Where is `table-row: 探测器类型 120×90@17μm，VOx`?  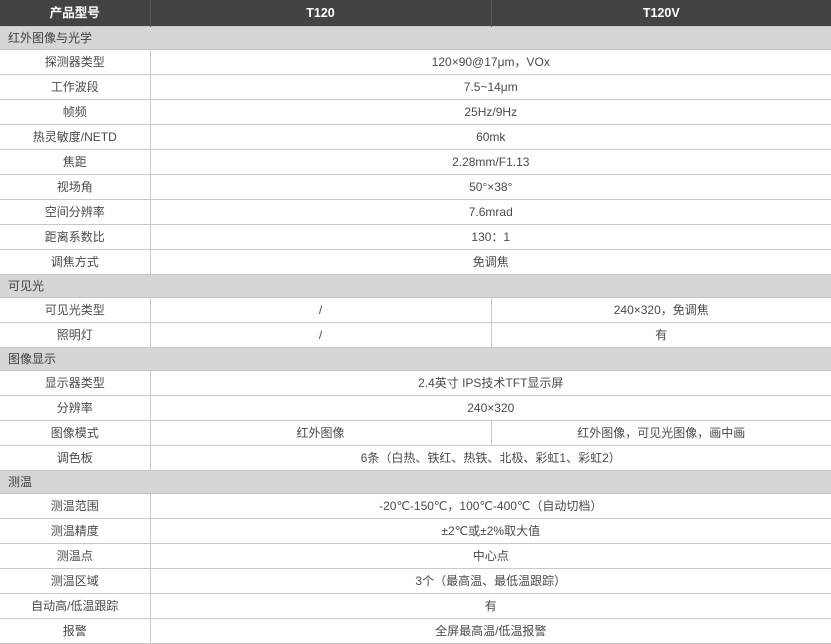
table-row: 探测器类型 120×90@17μm，VOx is located at coordinates (415, 62).